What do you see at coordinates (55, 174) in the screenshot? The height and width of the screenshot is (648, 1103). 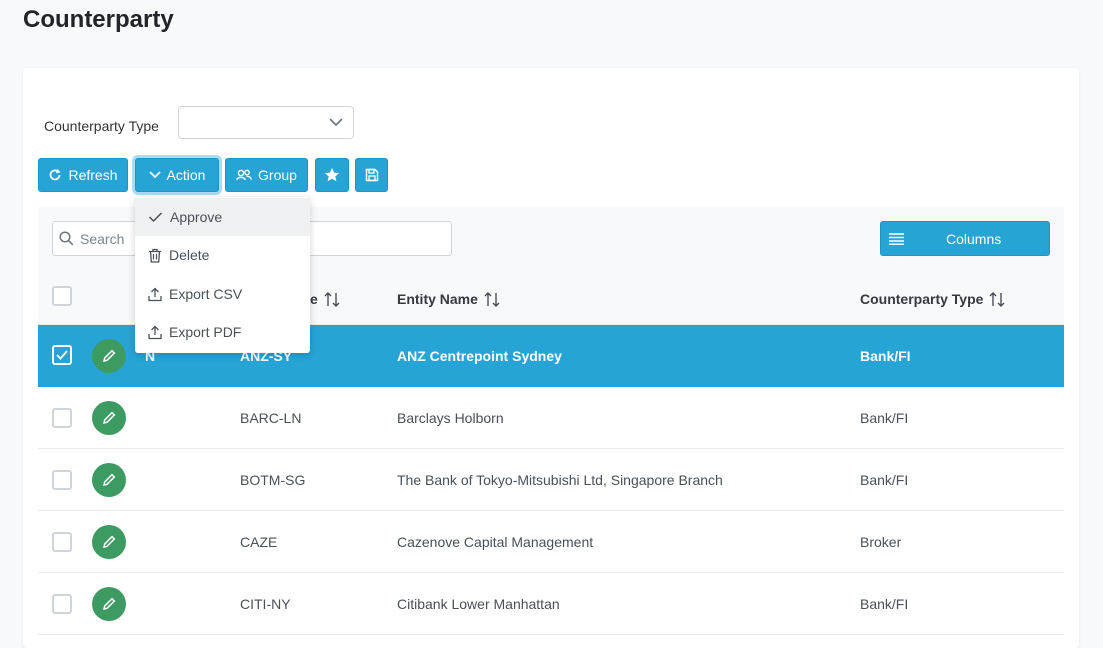 I see `refresh-icon` at bounding box center [55, 174].